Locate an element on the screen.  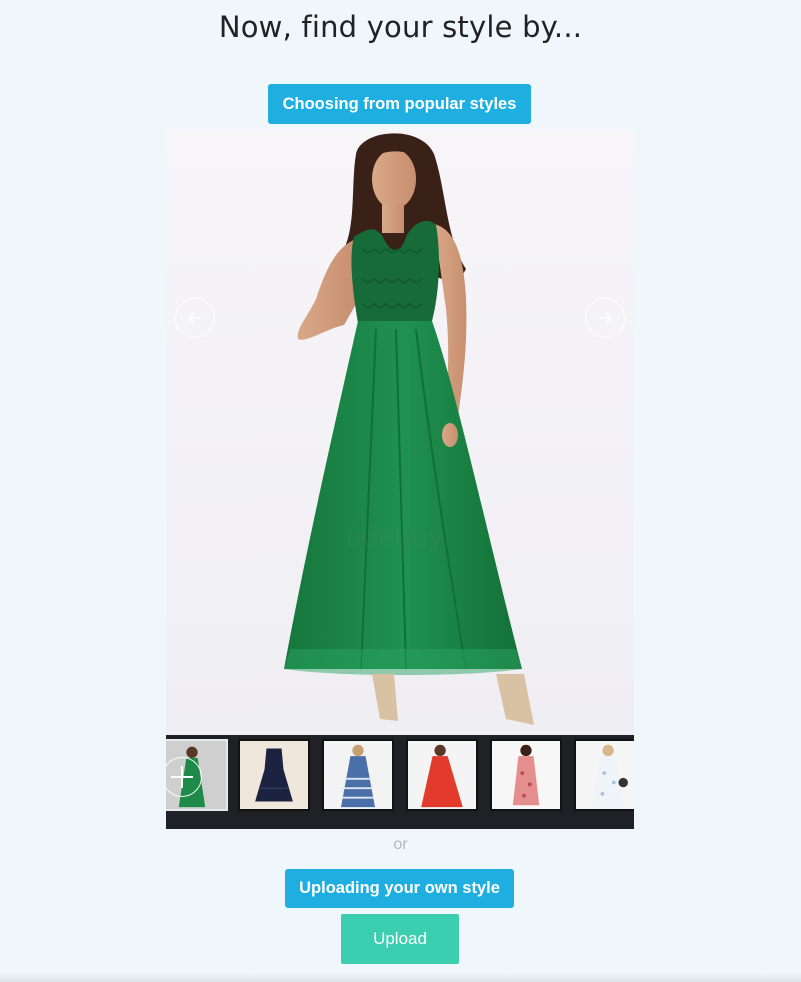
upload-own-style-button: Uploading your own style is located at coordinates (399, 888).